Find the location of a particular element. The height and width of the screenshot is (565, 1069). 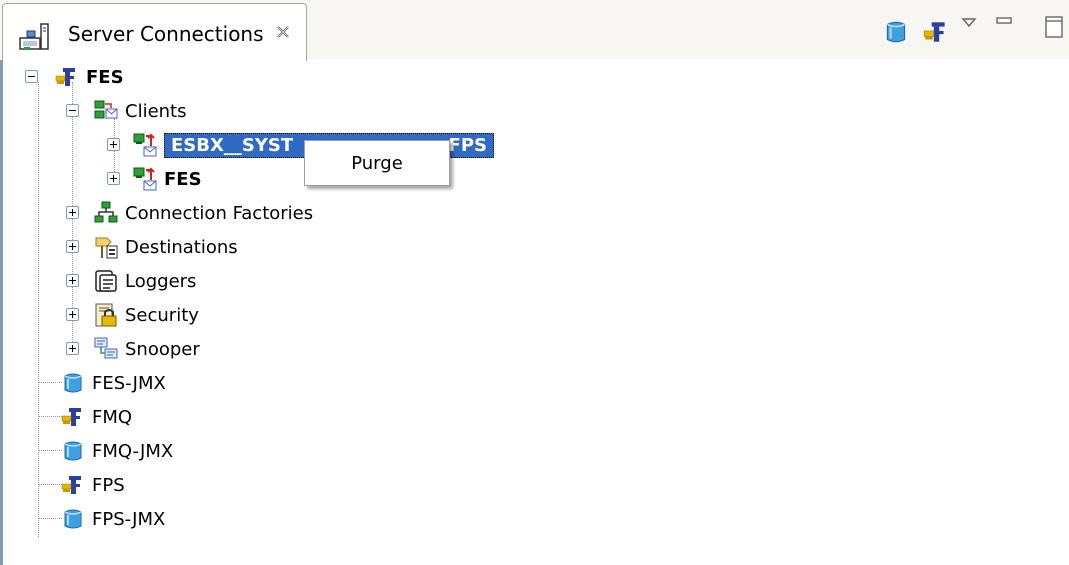

tree-node-label: FPS-JMX is located at coordinates (129, 519).